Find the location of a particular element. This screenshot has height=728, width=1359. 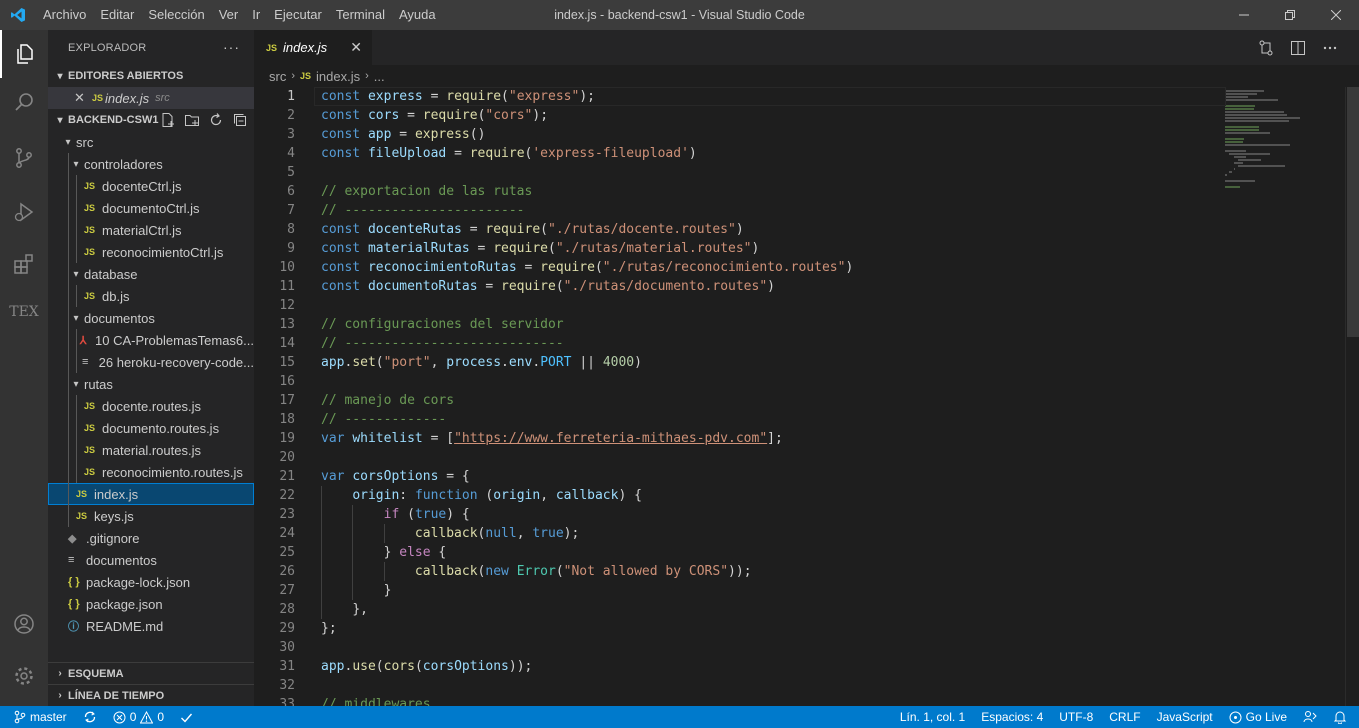

go-live-button: Go Live is located at coordinates (1258, 717).